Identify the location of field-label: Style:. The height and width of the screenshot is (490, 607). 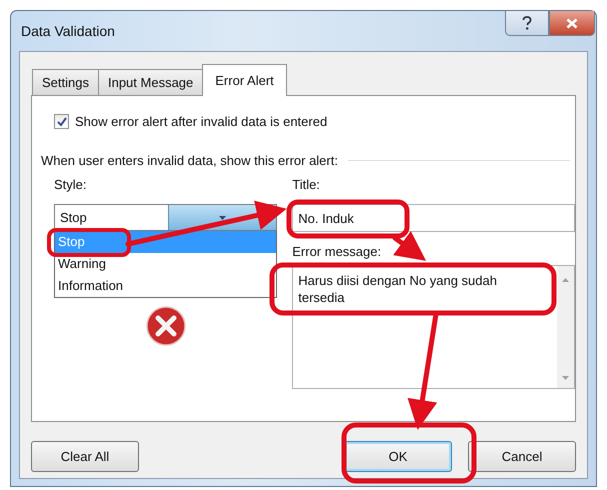
(70, 184).